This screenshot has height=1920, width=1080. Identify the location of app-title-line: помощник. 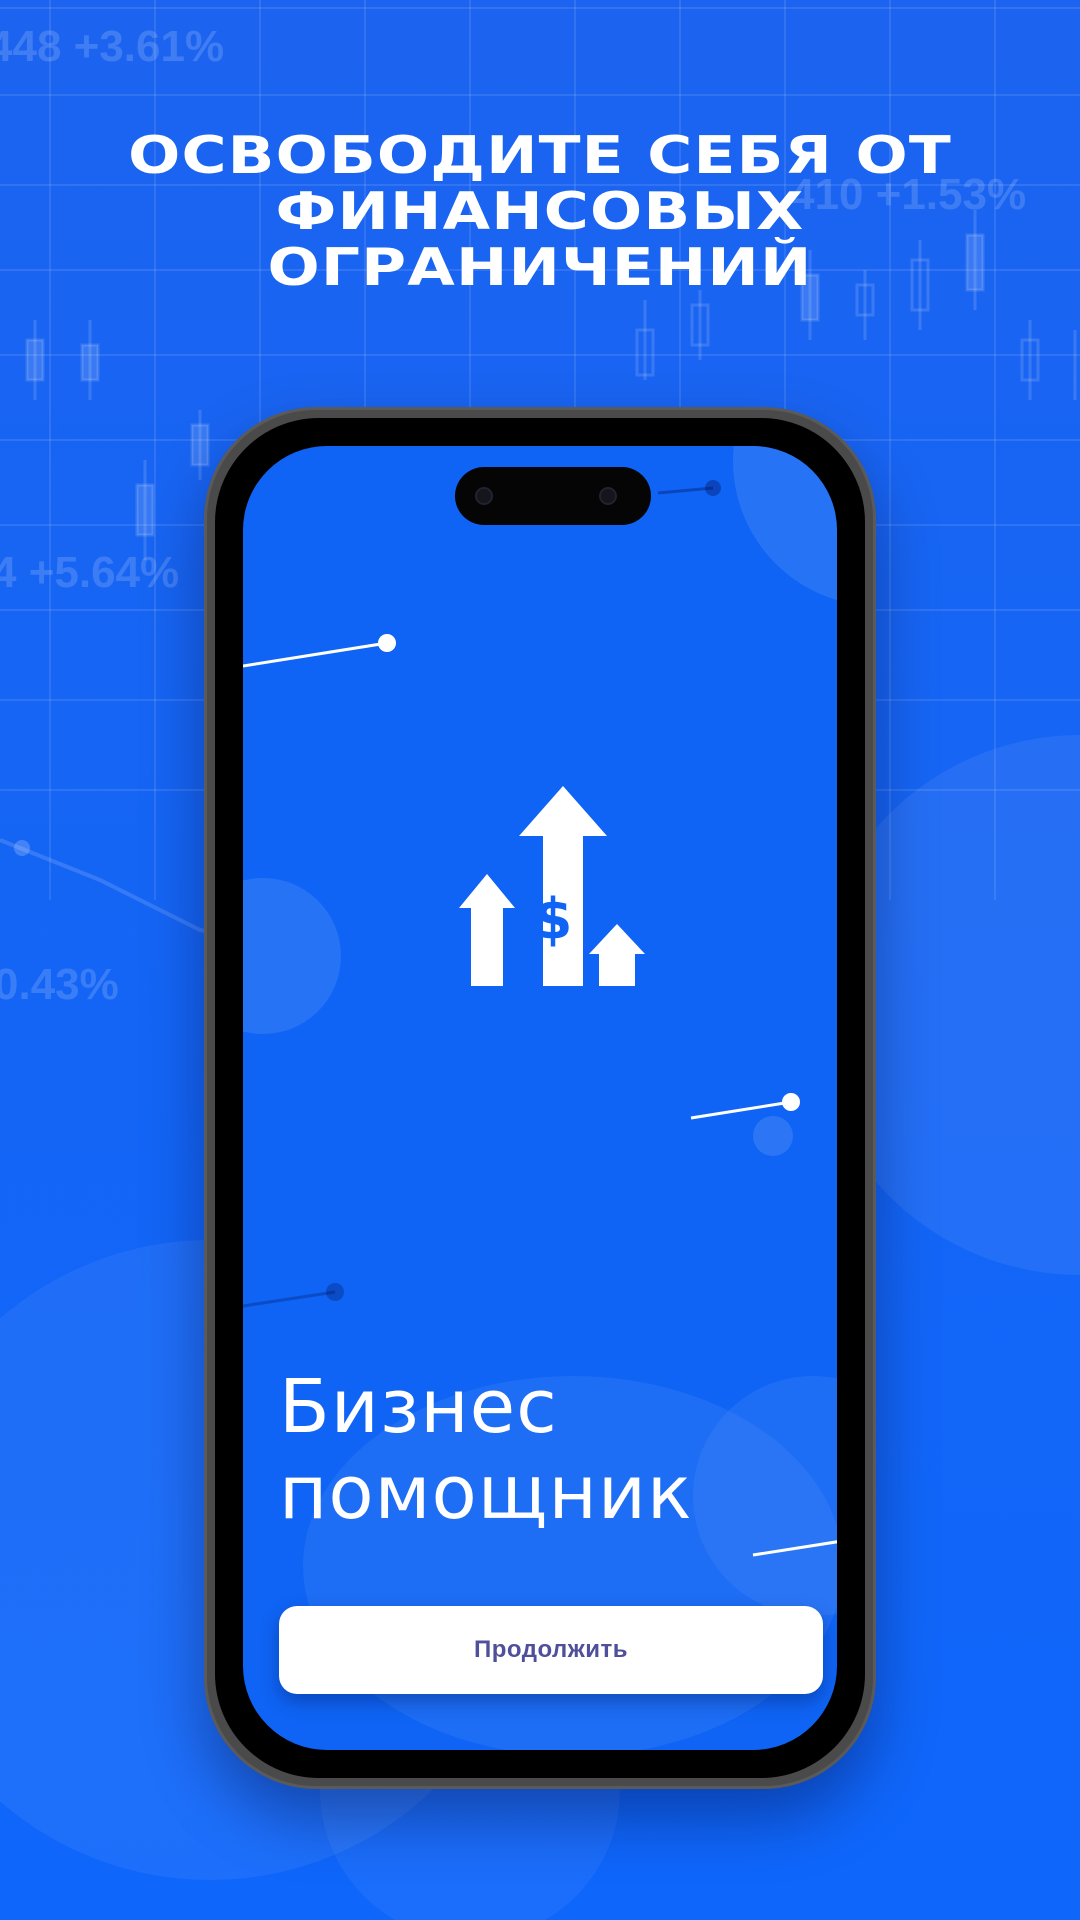
(486, 1493).